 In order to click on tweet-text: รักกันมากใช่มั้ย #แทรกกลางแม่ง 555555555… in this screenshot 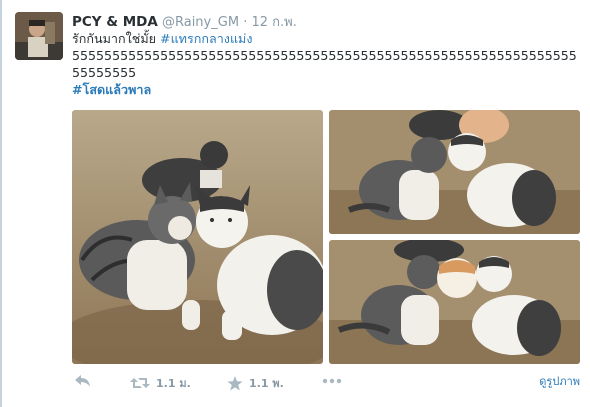, I will do `click(327, 64)`.